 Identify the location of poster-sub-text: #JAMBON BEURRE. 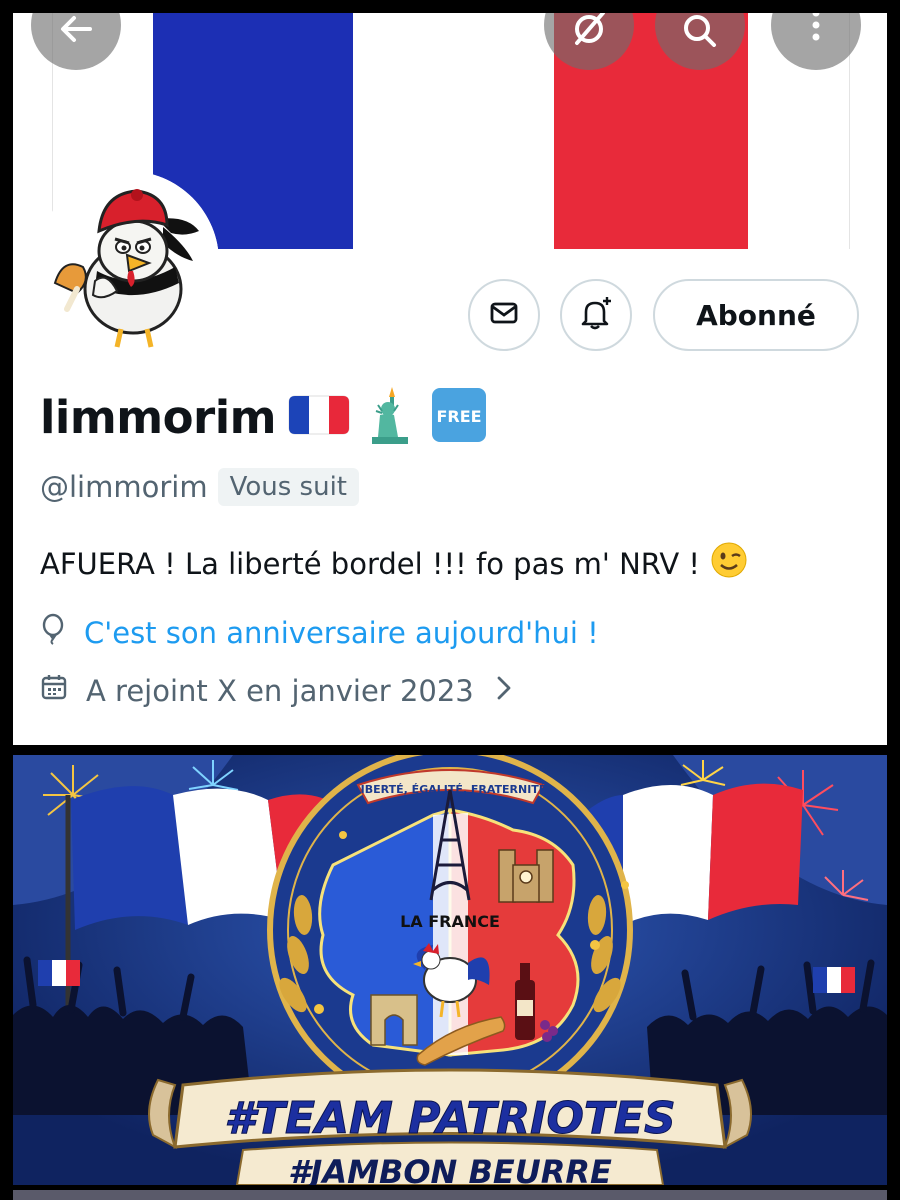
(450, 1169).